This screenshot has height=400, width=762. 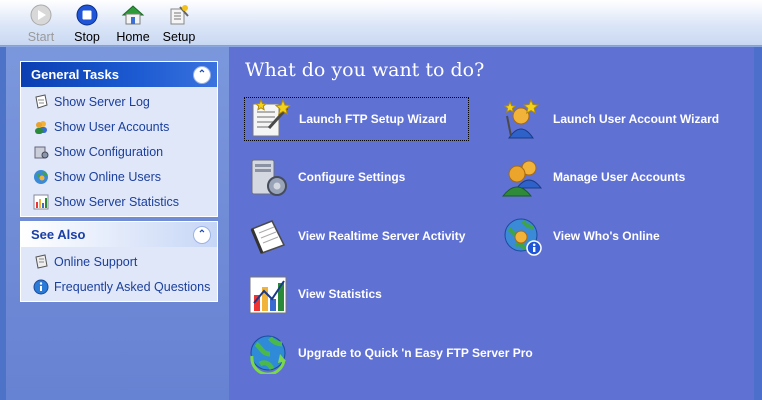 I want to click on action-label: Launch FTP Setup Wizard, so click(x=373, y=119).